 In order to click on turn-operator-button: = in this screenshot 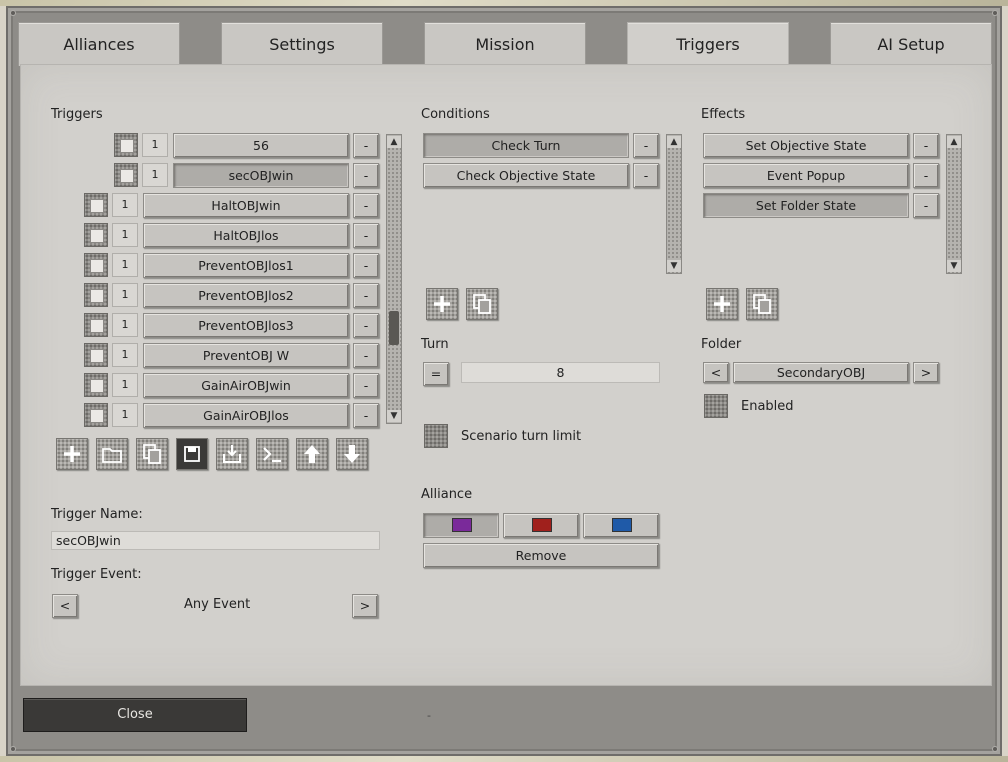, I will do `click(436, 374)`.